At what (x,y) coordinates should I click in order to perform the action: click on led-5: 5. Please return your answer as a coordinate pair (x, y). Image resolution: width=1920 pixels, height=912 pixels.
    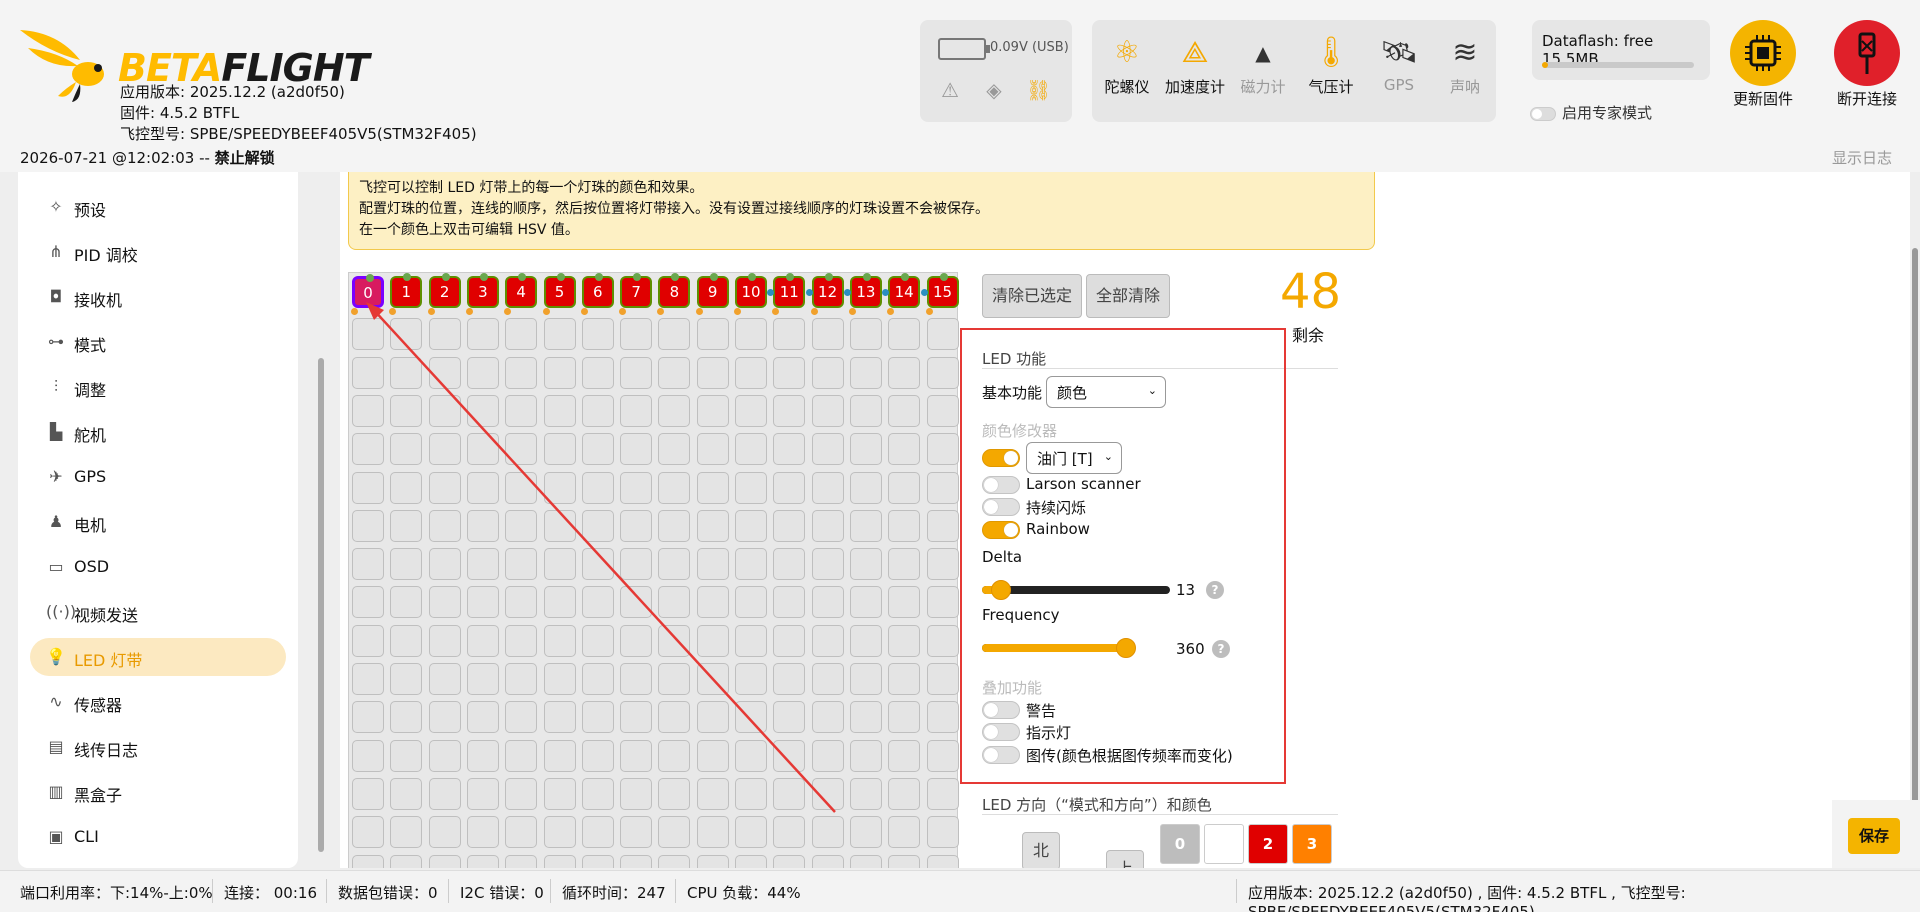
    Looking at the image, I should click on (559, 290).